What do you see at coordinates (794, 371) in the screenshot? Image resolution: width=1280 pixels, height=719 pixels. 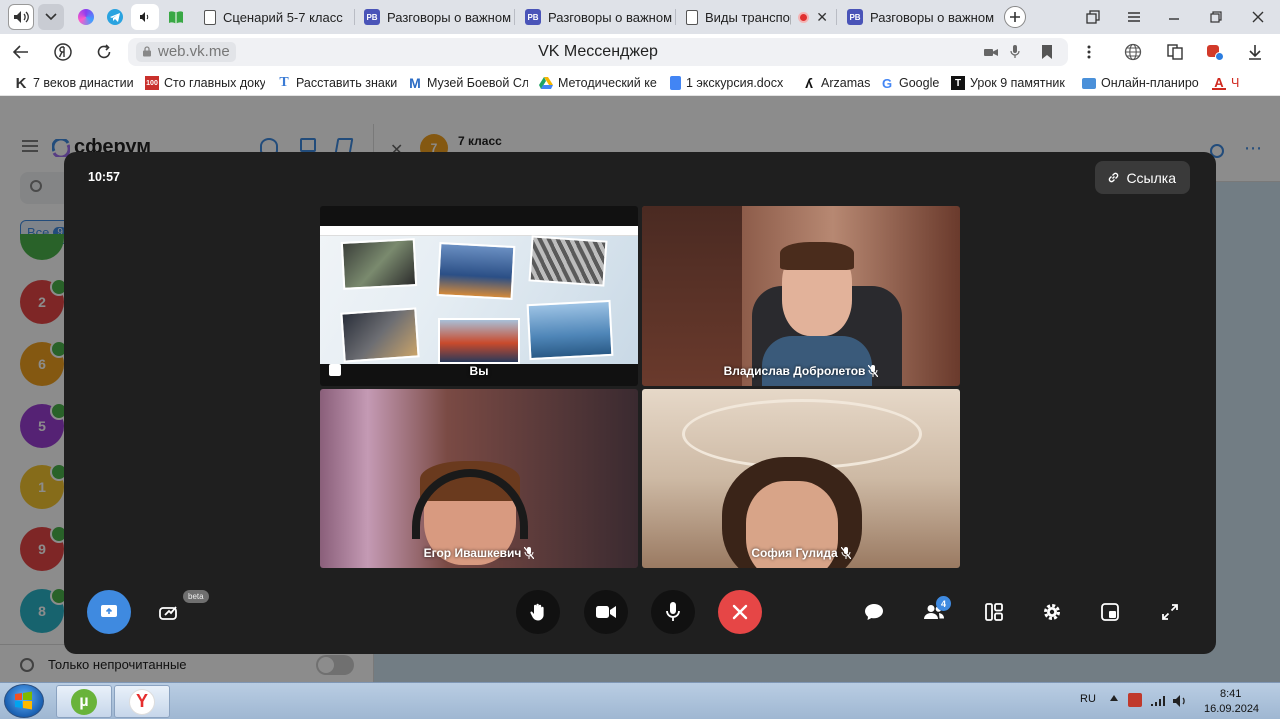 I see `participant-name: Владислав Добролетов` at bounding box center [794, 371].